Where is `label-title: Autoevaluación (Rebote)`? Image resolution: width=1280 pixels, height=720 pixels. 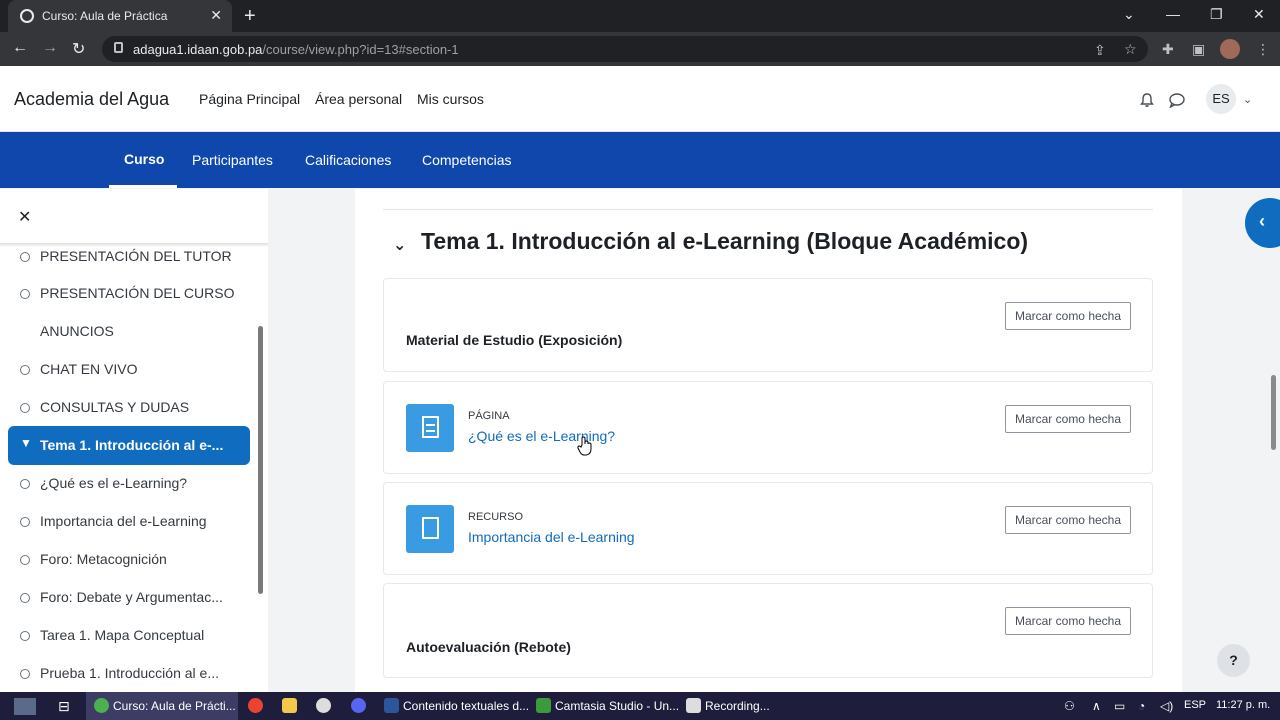 label-title: Autoevaluación (Rebote) is located at coordinates (488, 647).